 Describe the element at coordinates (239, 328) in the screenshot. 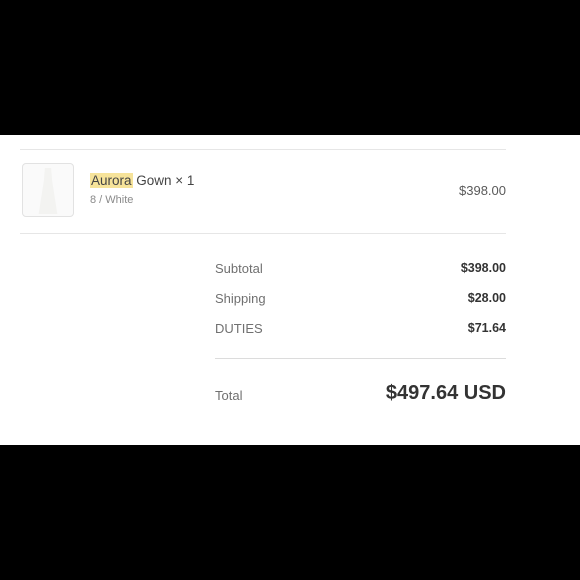

I see `duties-label: DUTIES` at that location.